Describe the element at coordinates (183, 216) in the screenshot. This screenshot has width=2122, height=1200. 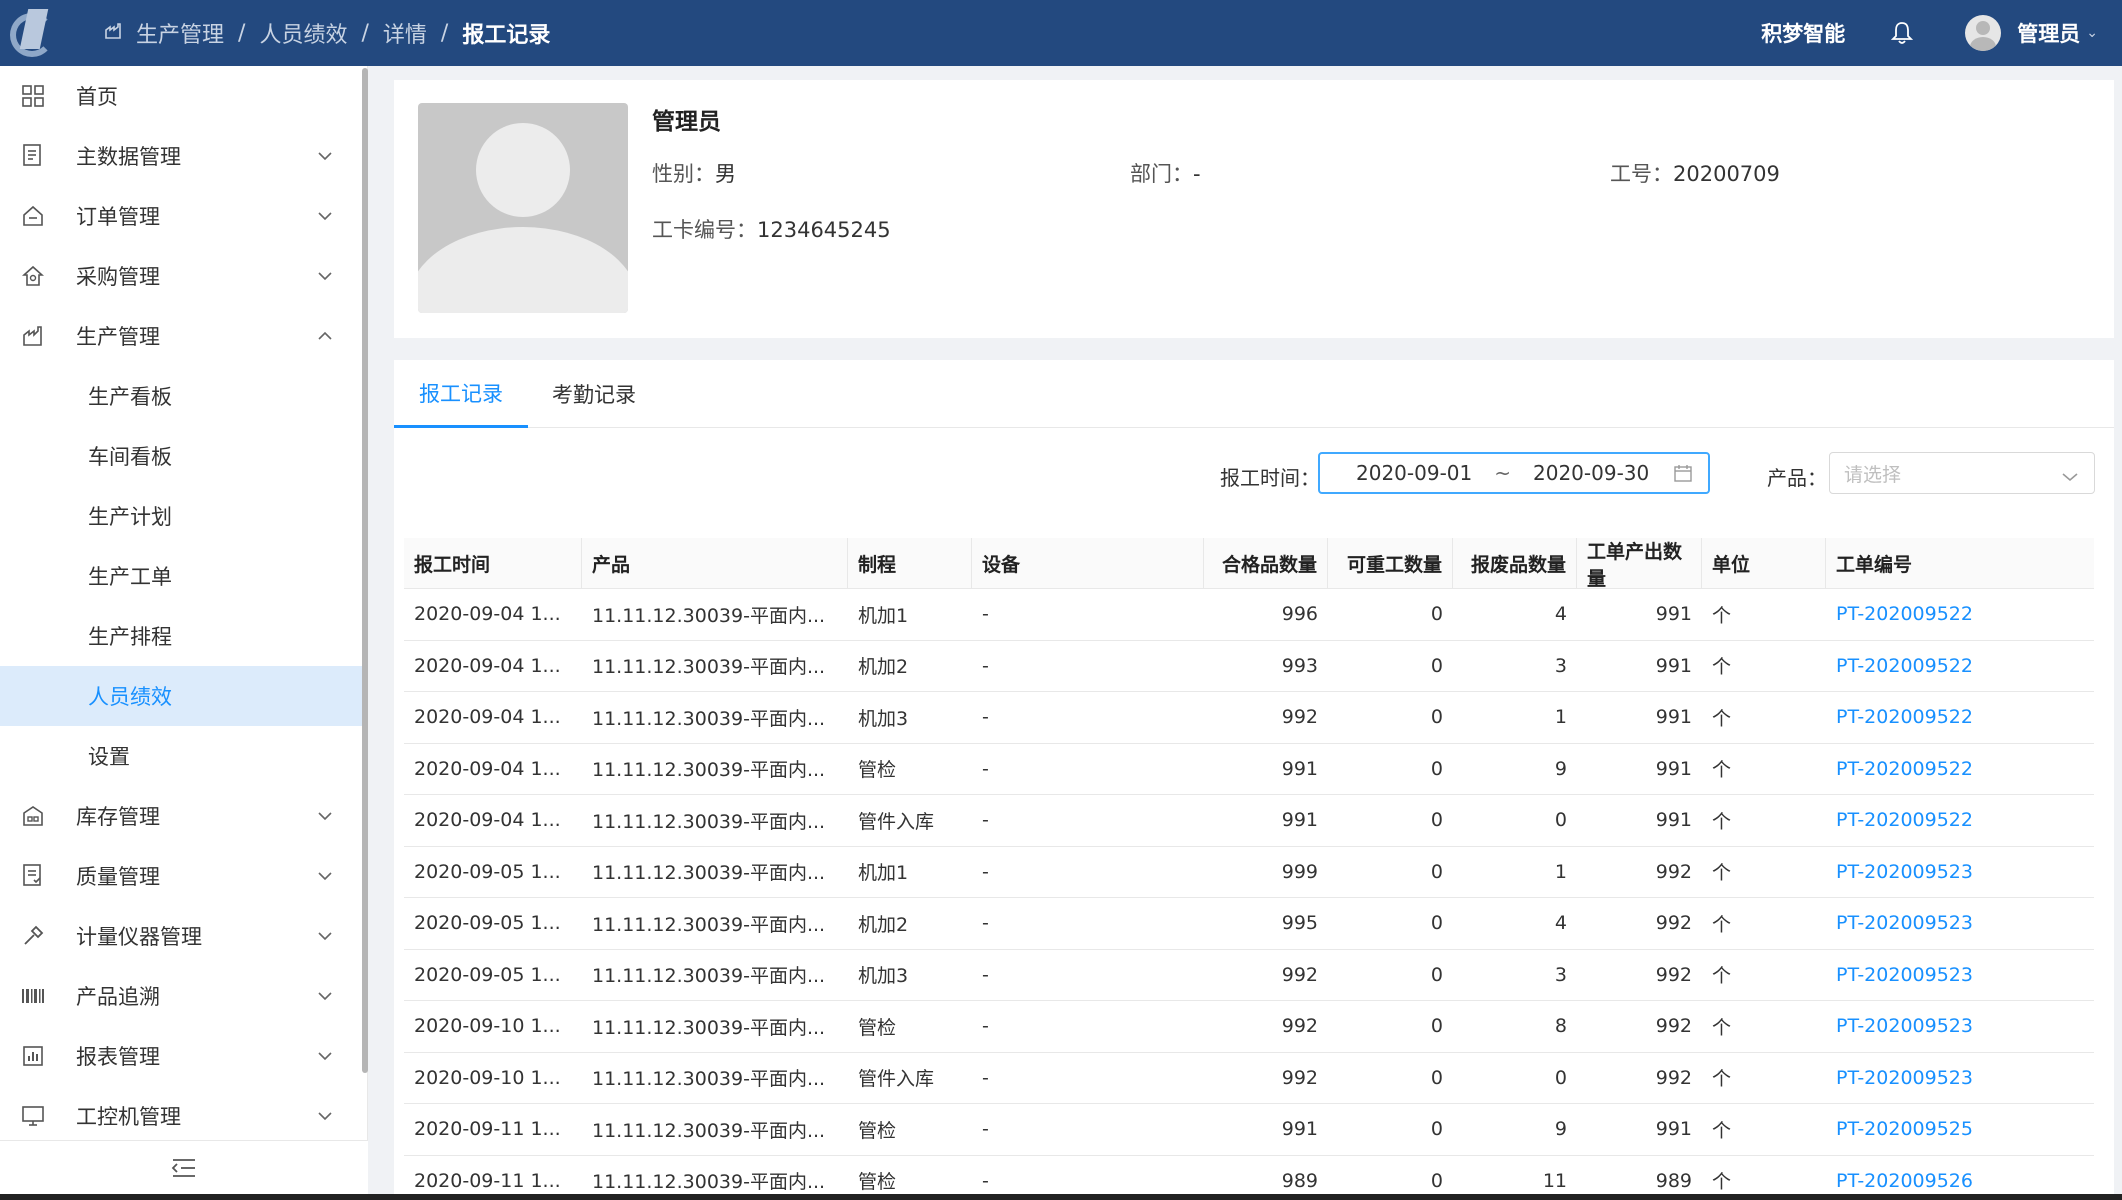
I see `sidebar-item-orders: 订单管理` at that location.